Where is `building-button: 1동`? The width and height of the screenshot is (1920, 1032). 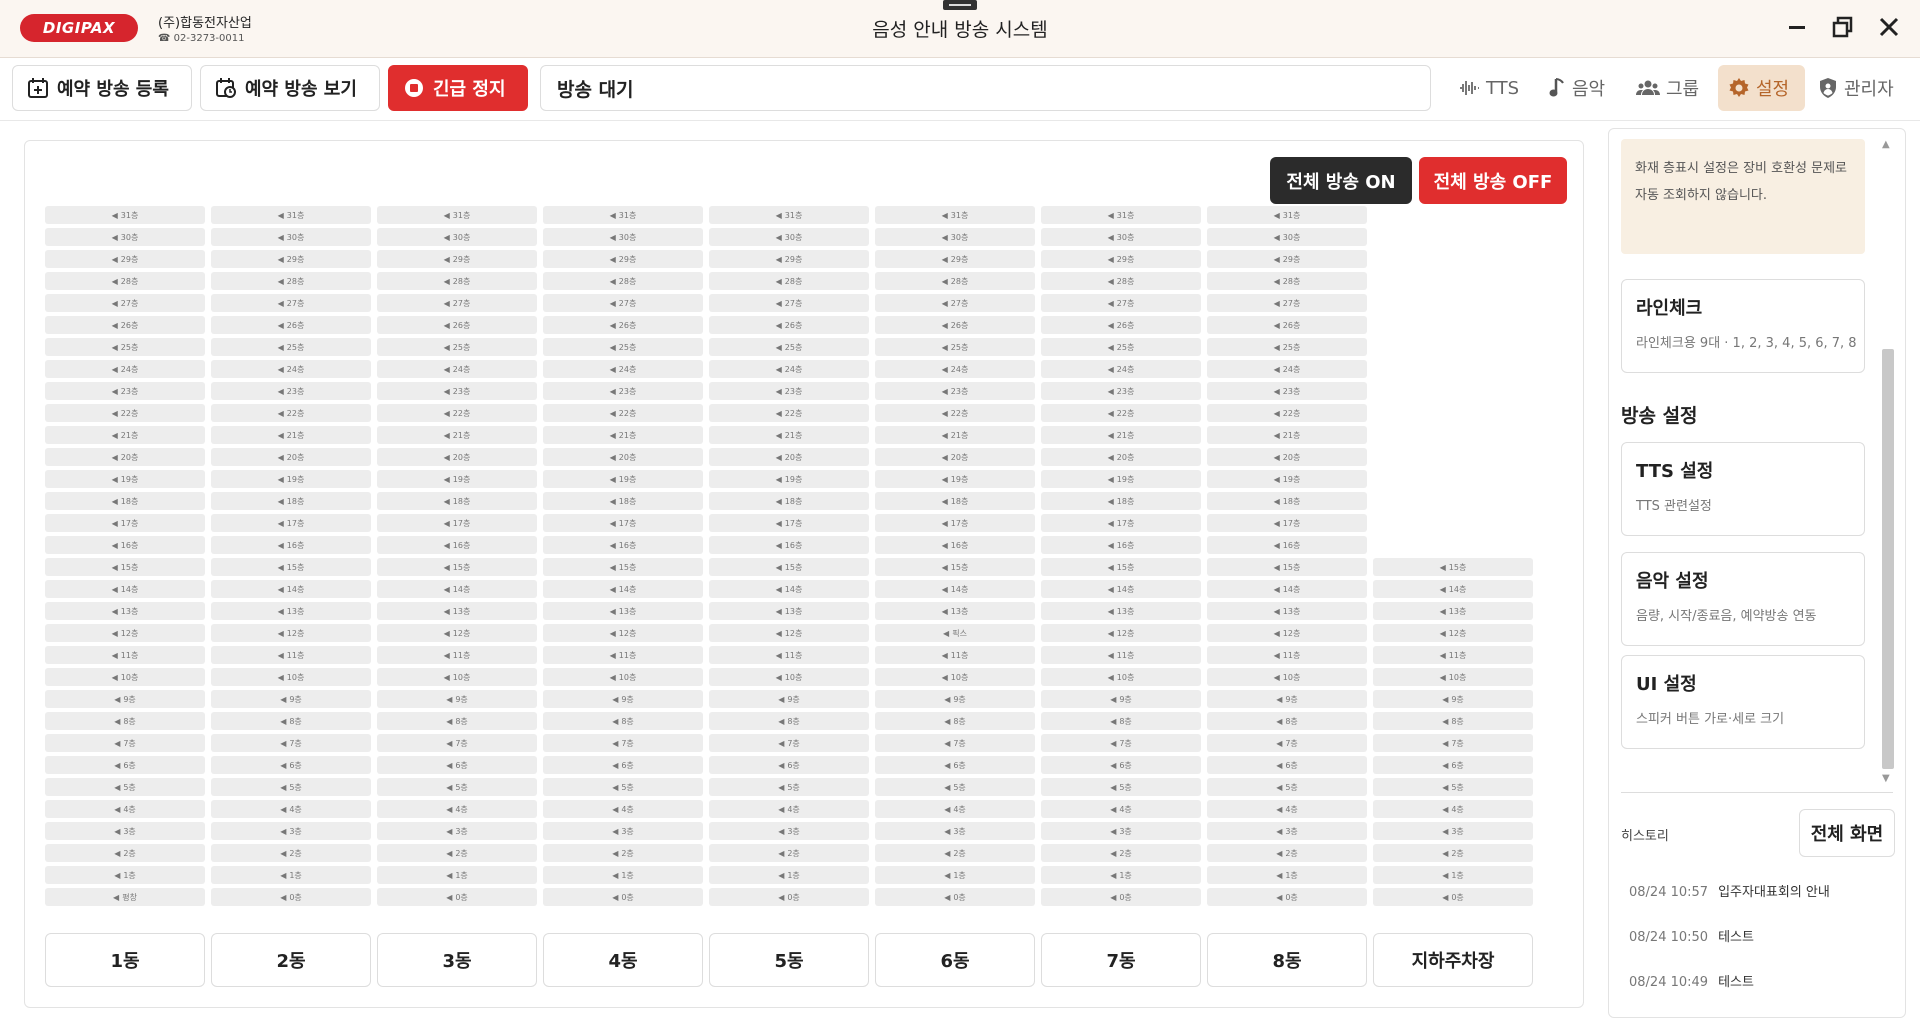
building-button: 1동 is located at coordinates (125, 960).